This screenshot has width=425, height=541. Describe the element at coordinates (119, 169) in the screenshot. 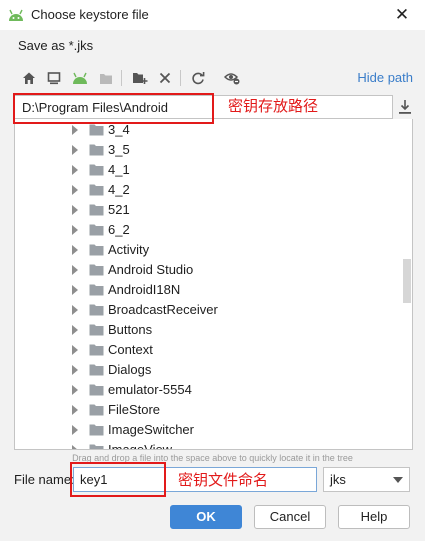

I see `tree-item-label: 4_1` at that location.